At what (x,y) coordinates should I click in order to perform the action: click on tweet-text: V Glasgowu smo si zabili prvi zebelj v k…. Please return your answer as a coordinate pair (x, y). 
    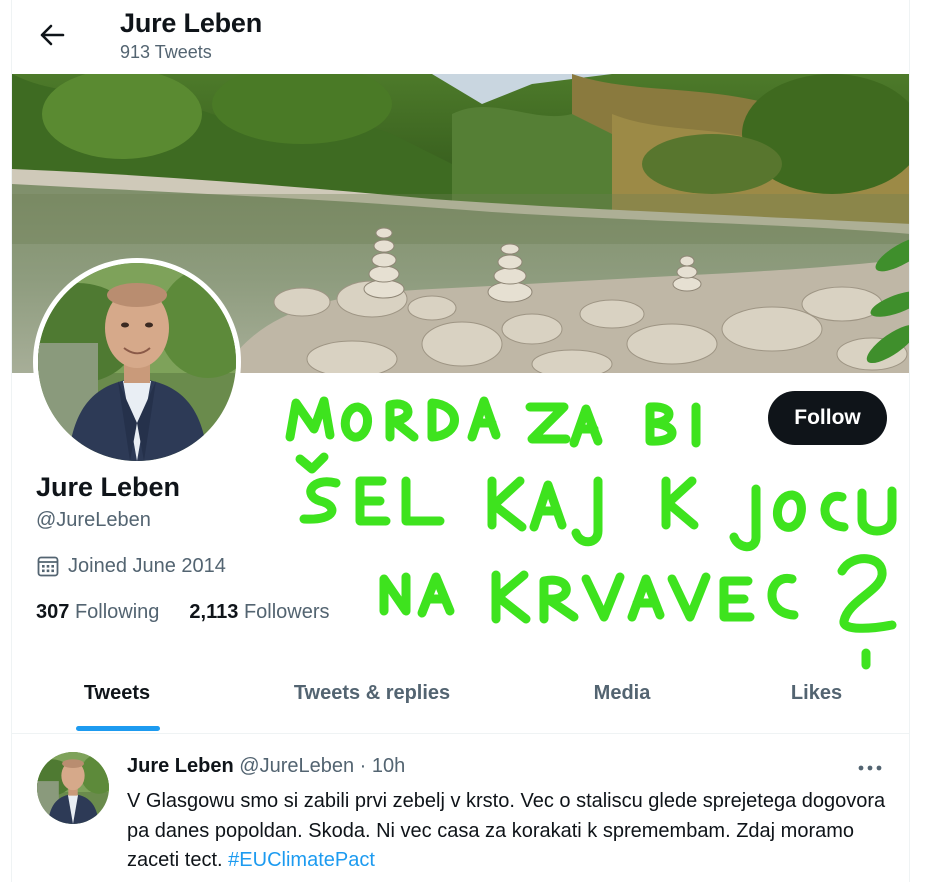
    Looking at the image, I should click on (507, 831).